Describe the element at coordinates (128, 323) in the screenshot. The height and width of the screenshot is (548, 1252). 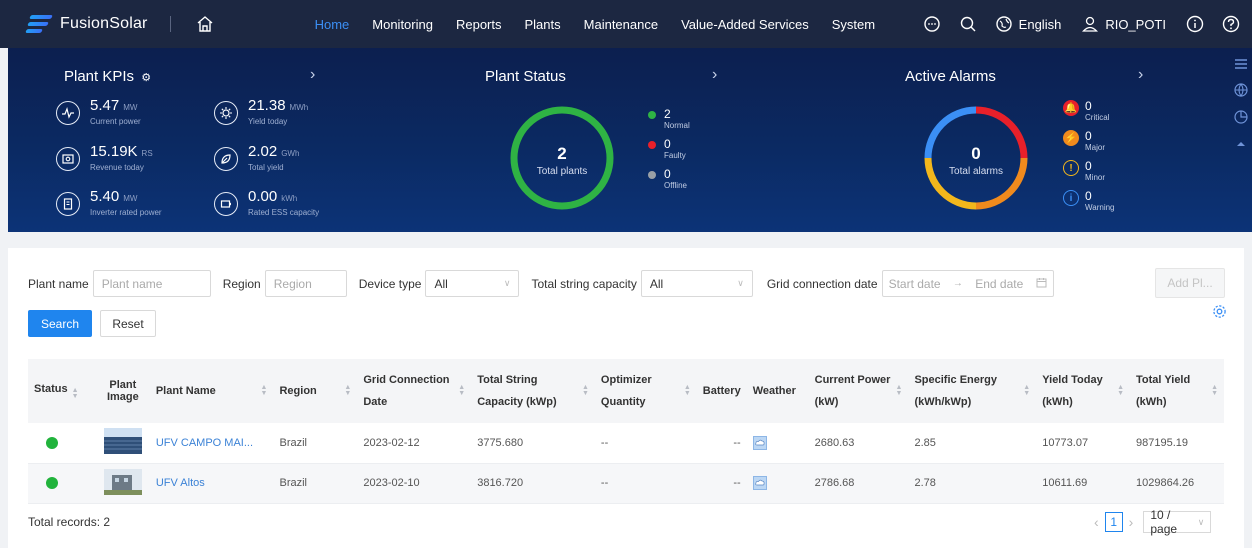
I see `reset-button: Reset` at that location.